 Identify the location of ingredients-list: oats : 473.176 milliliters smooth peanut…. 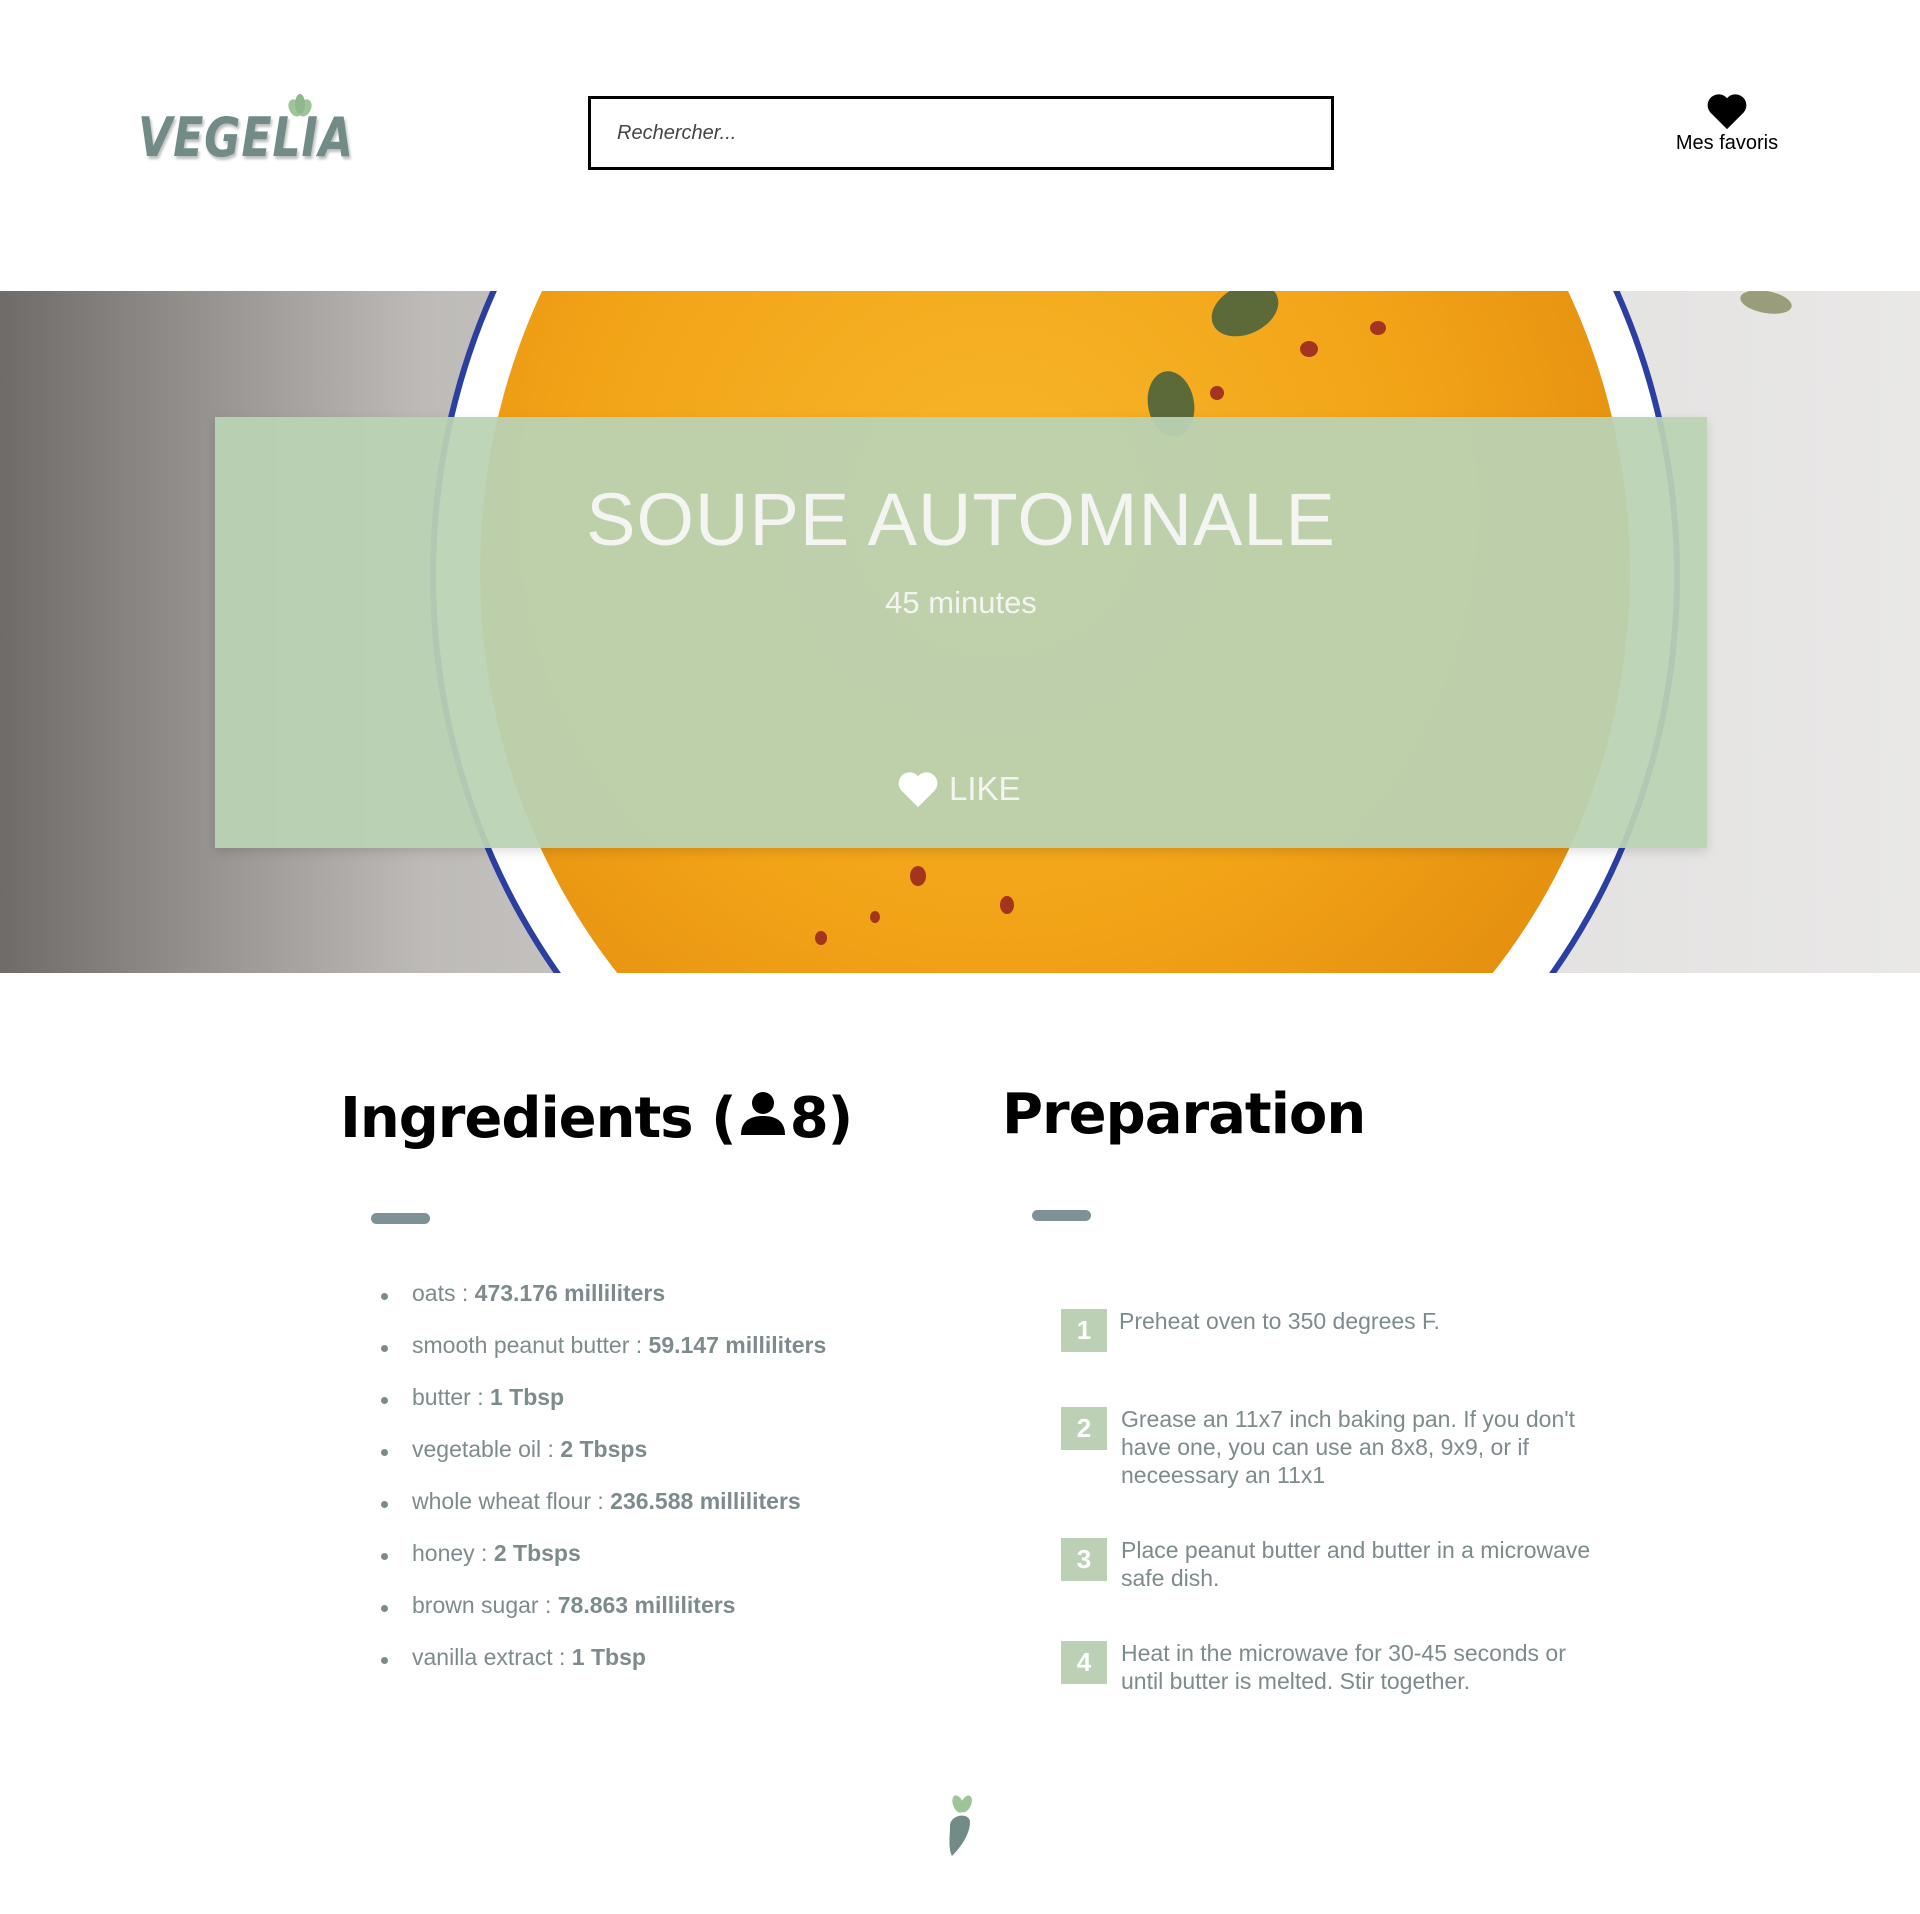
(602, 1488).